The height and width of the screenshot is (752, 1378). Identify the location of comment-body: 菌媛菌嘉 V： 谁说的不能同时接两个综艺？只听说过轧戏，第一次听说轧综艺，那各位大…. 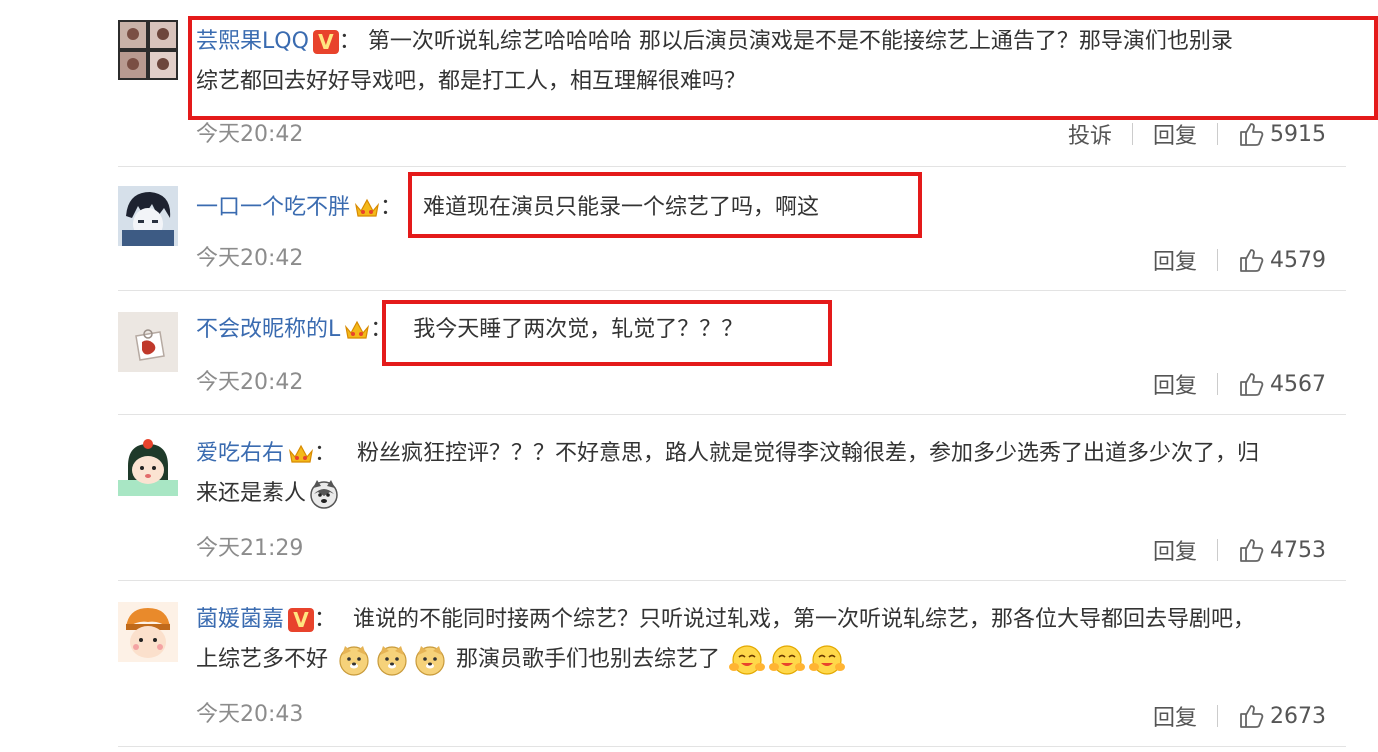
(725, 640).